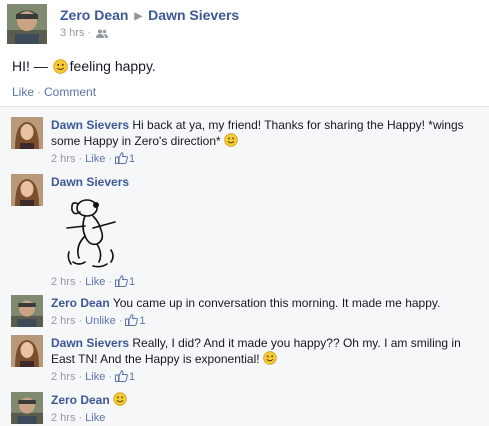 The image size is (489, 426). Describe the element at coordinates (91, 233) in the screenshot. I see `snoopy-dance-sticker` at that location.